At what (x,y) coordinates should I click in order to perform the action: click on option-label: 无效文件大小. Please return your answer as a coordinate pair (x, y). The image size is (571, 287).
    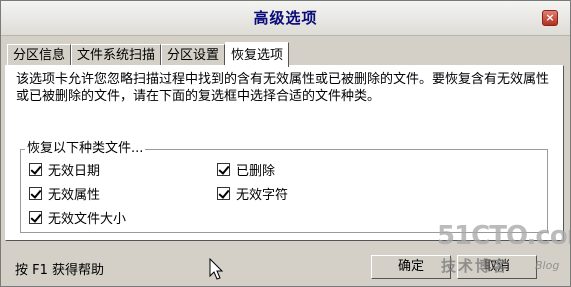
    Looking at the image, I should click on (87, 219).